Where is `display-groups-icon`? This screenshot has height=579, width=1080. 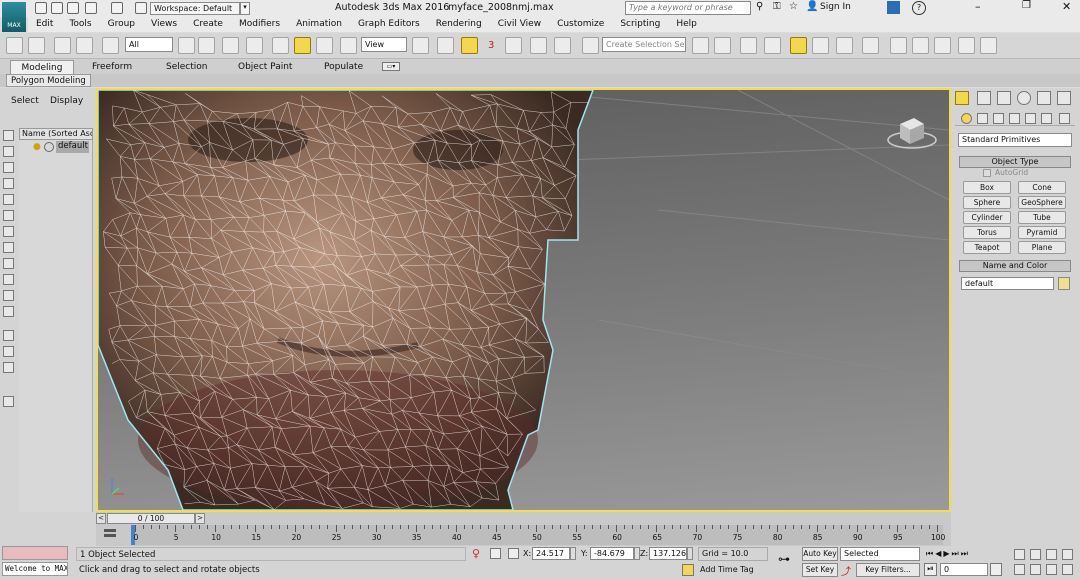
display-groups-icon is located at coordinates (8, 247).